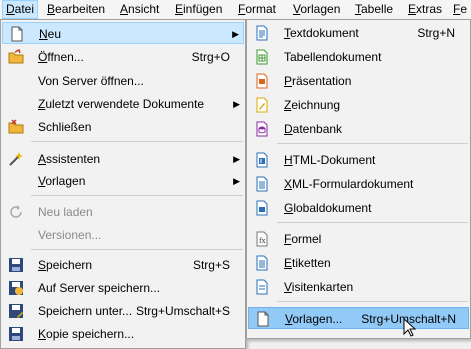 The width and height of the screenshot is (471, 349). I want to click on formula-icon: fx, so click(262, 239).